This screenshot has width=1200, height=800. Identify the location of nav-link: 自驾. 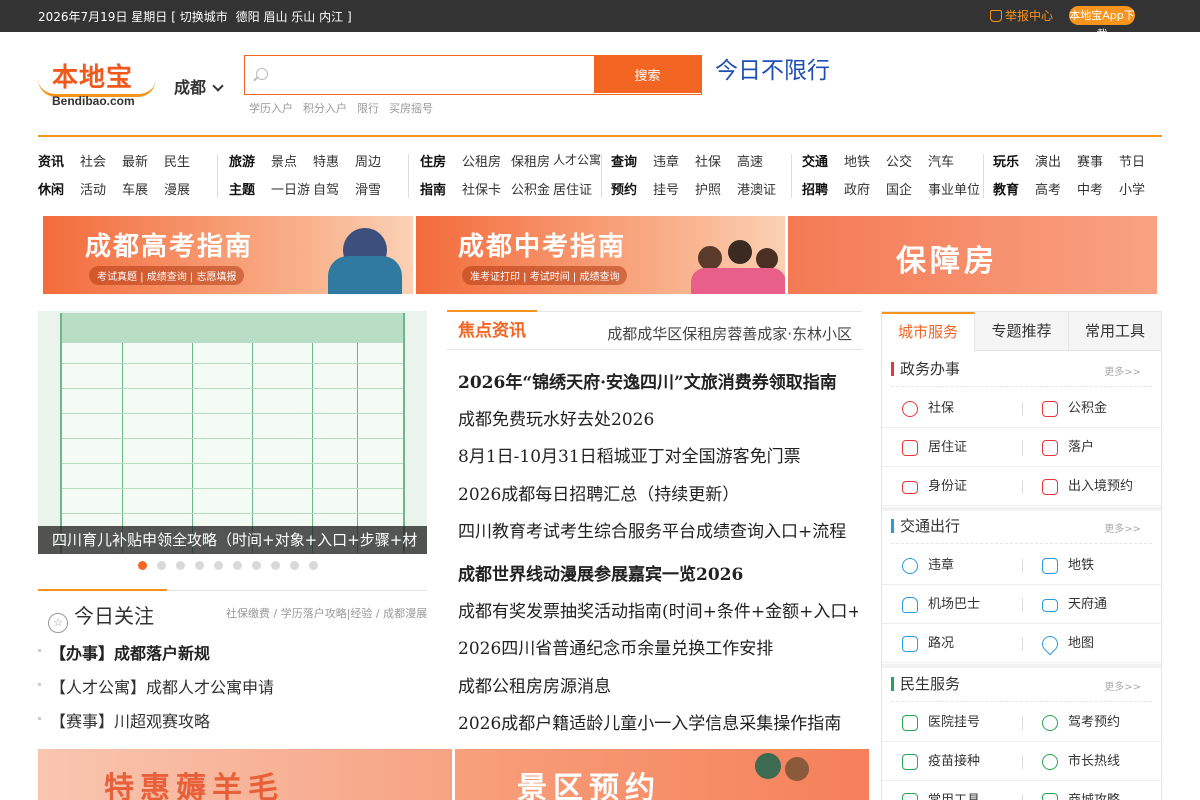
(326, 188).